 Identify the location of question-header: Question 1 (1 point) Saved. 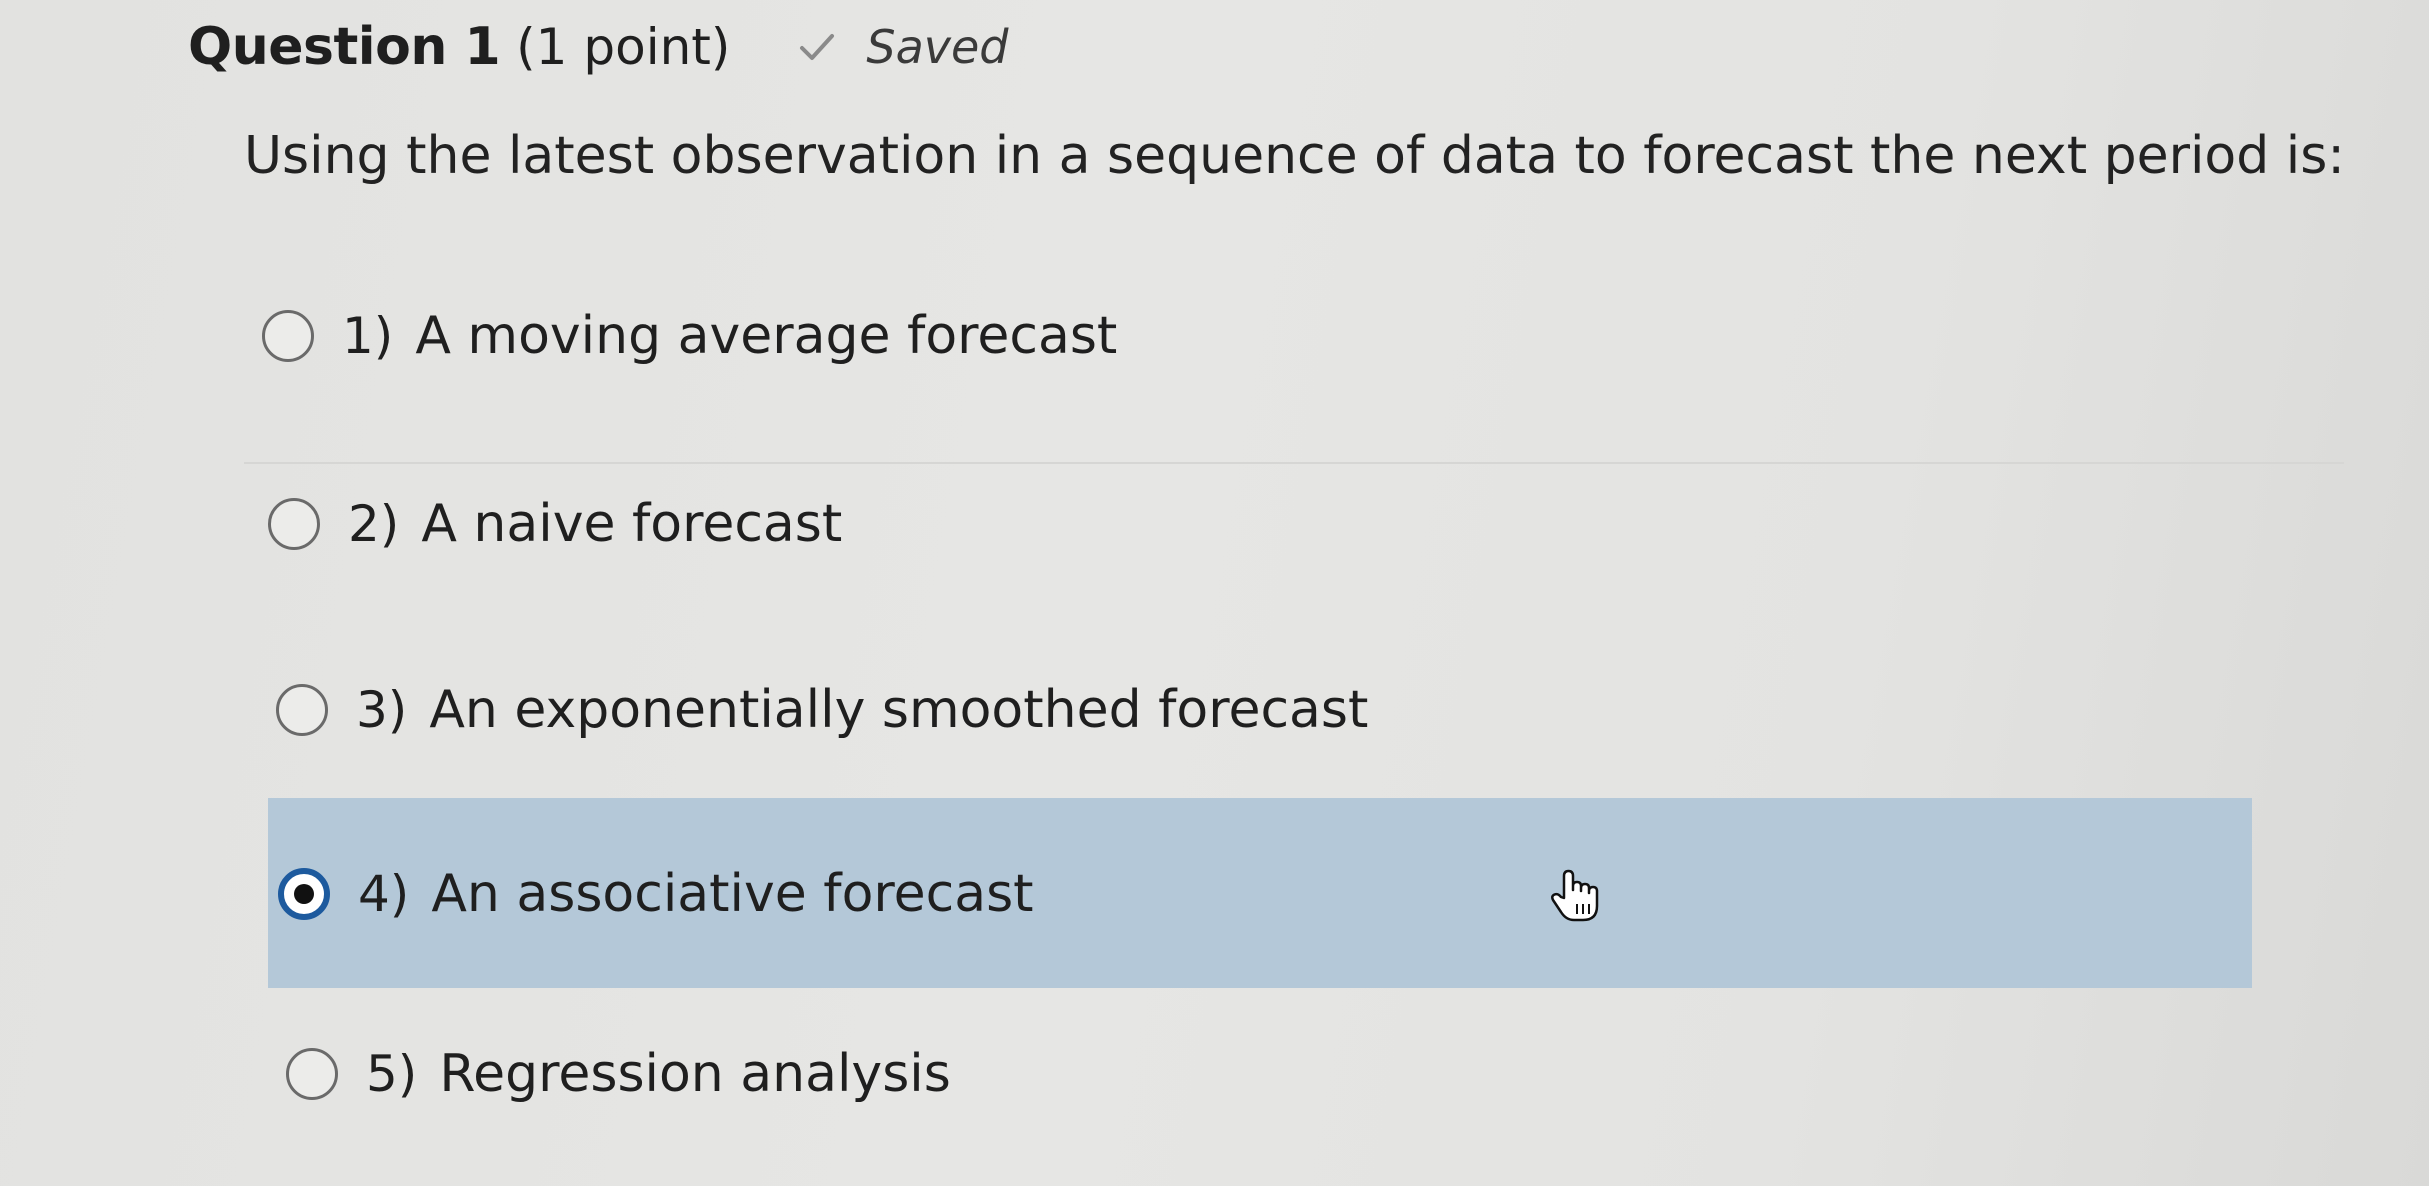
(598, 47).